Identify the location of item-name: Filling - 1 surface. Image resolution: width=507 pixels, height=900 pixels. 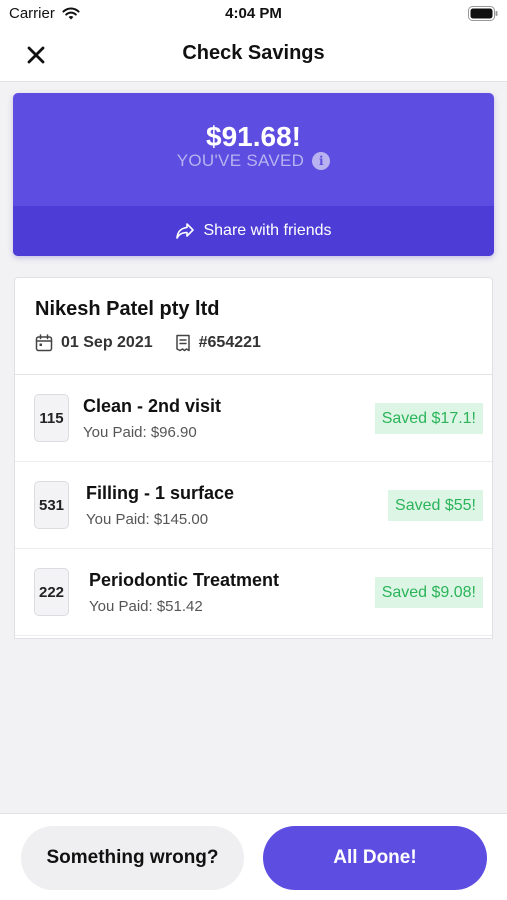
(160, 493).